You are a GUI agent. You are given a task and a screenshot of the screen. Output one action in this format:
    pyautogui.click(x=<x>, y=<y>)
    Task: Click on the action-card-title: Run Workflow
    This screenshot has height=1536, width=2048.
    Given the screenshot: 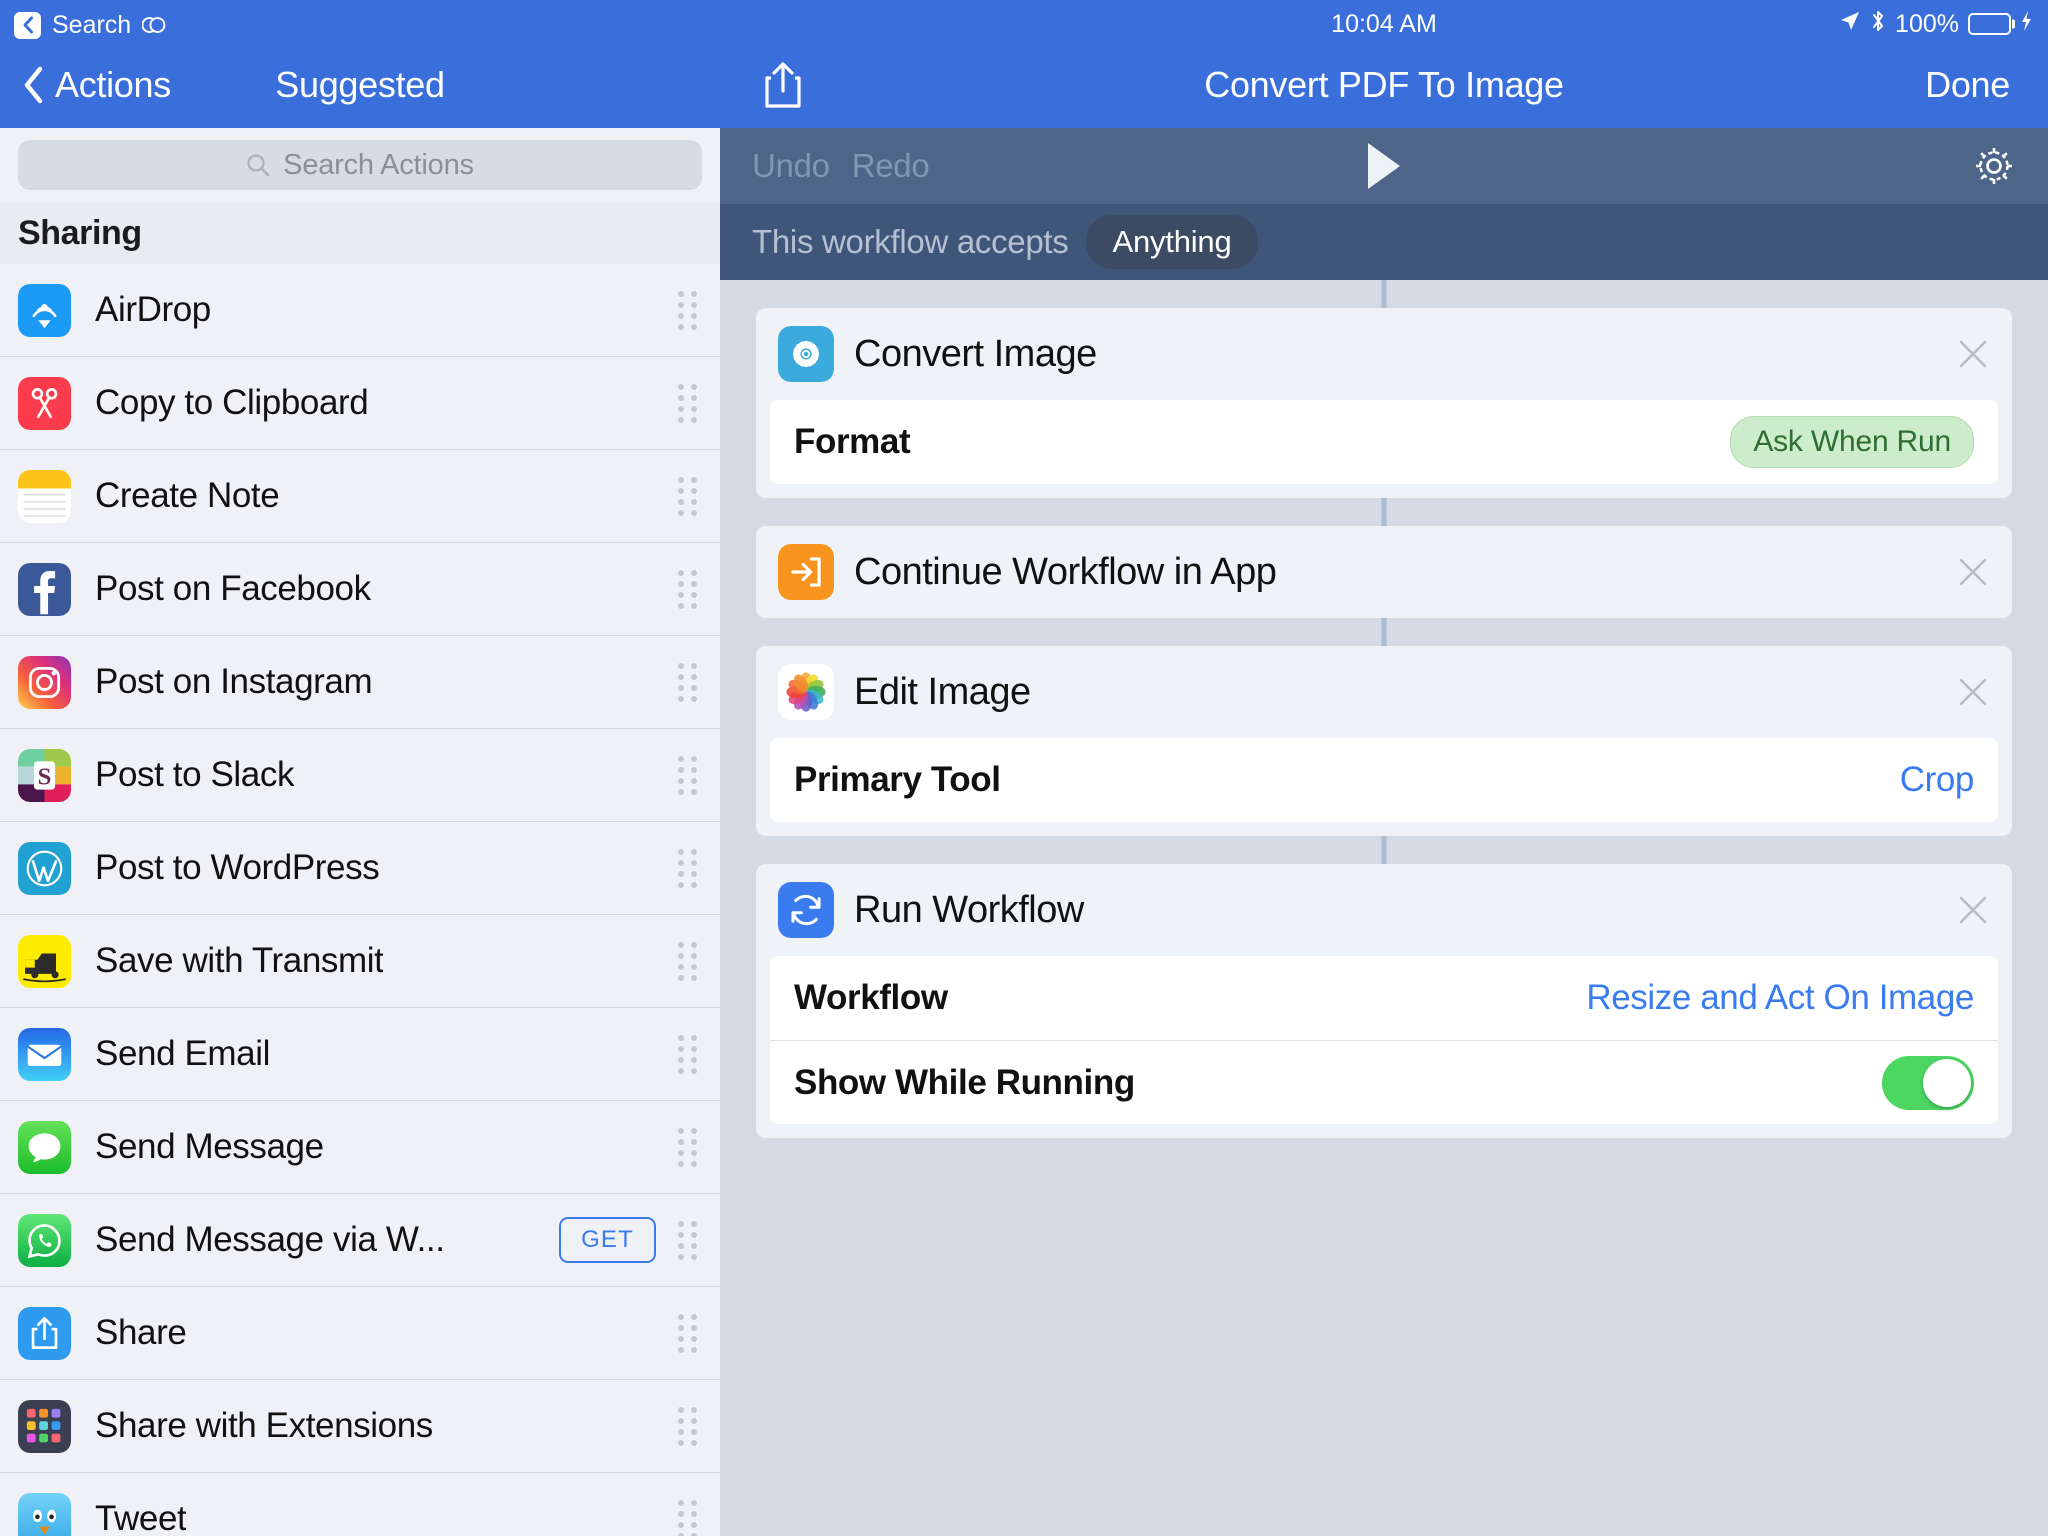 What is the action you would take?
    pyautogui.click(x=969, y=909)
    